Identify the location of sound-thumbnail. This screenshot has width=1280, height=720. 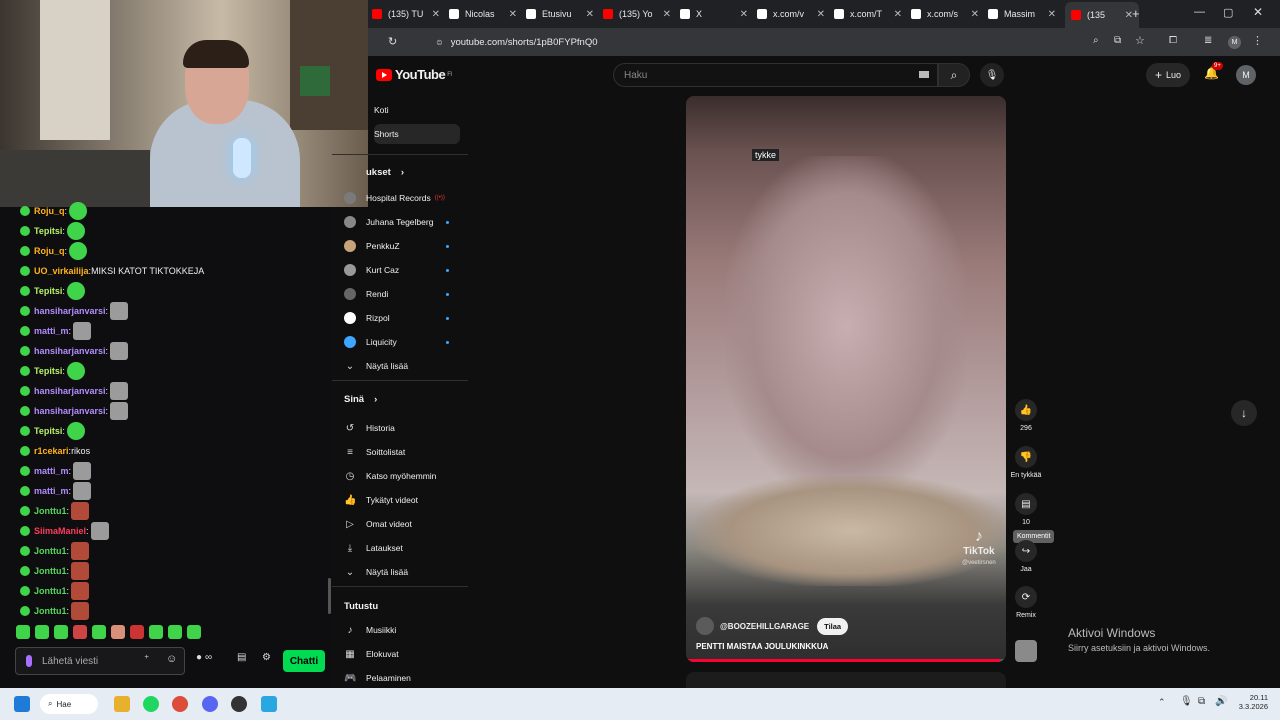
(1026, 651).